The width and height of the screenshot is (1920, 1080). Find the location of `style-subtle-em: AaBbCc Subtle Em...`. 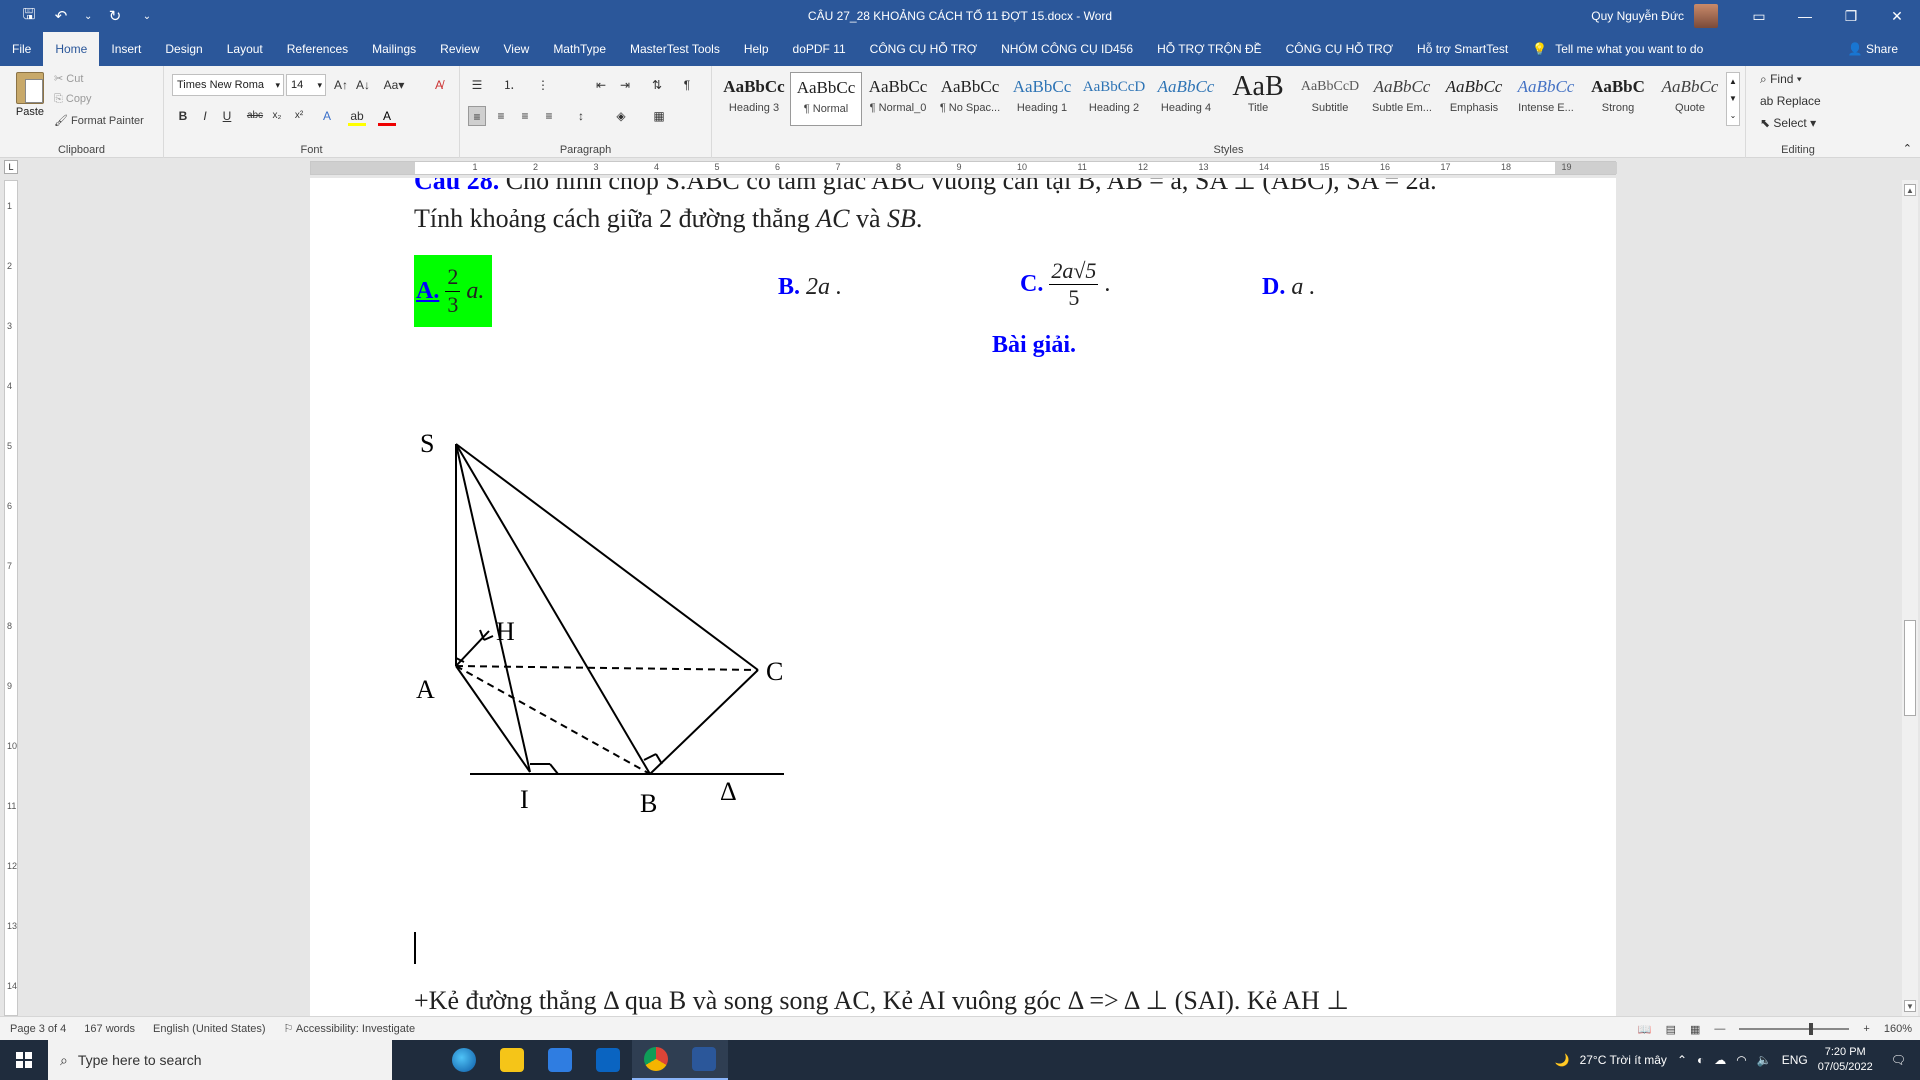

style-subtle-em: AaBbCc Subtle Em... is located at coordinates (1402, 99).